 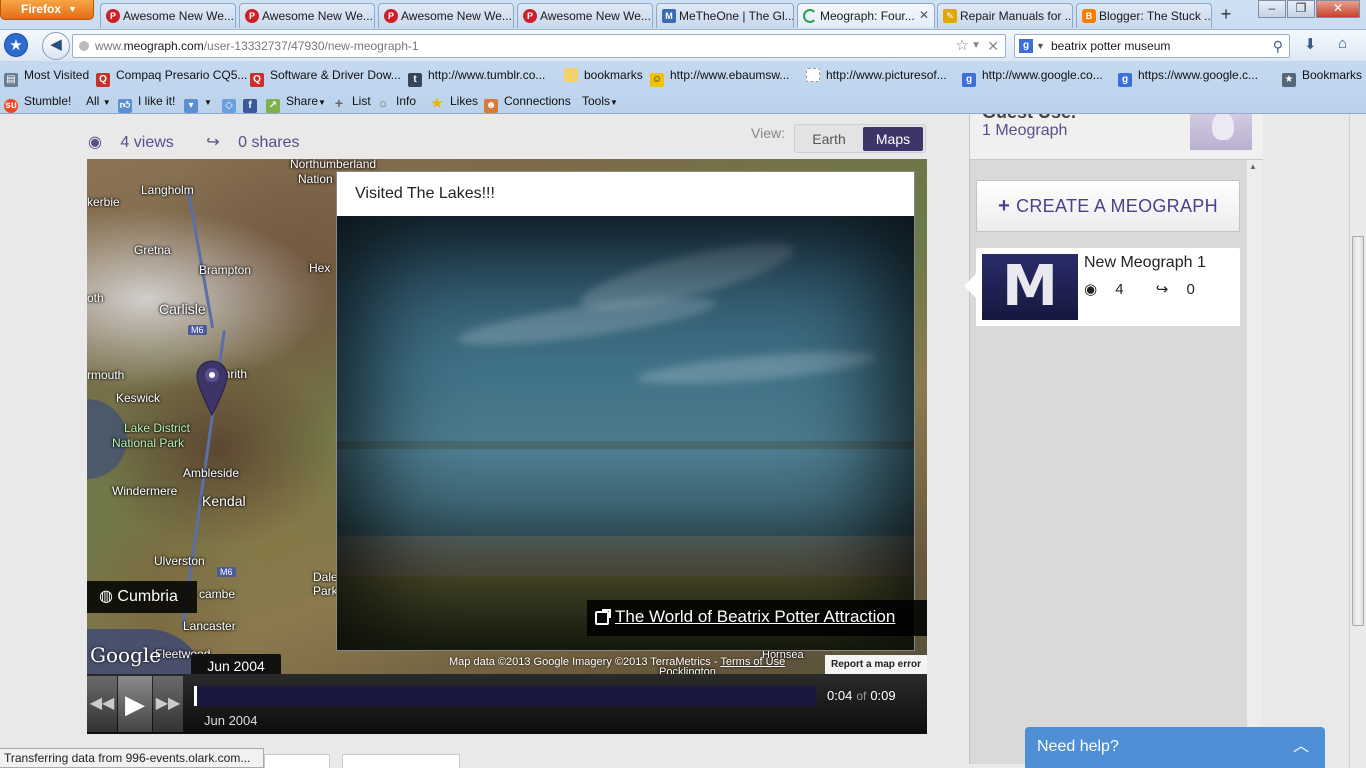 I want to click on attraction-link: The World of Beatrix Potter Attraction, so click(x=757, y=618).